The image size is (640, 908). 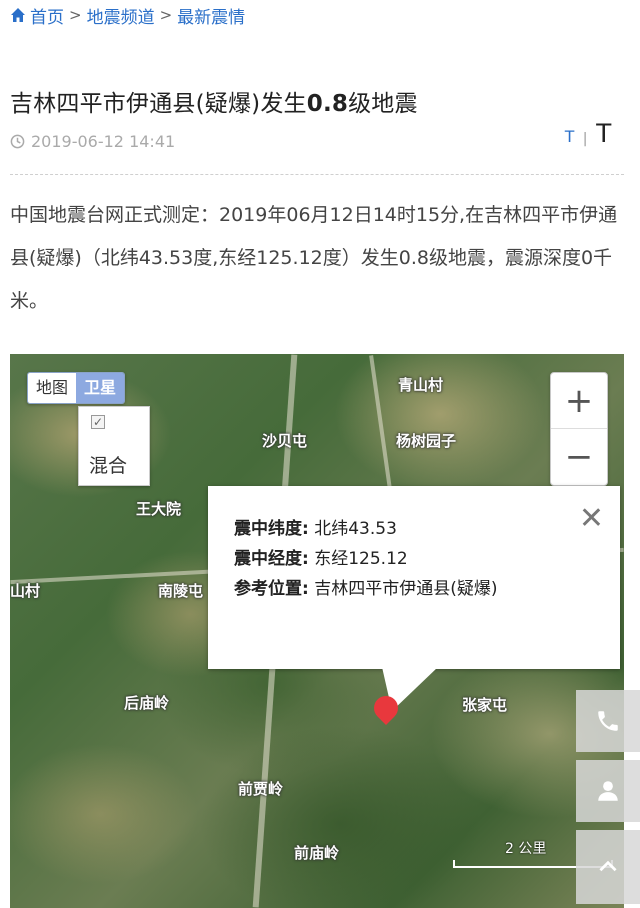 What do you see at coordinates (355, 529) in the screenshot?
I see `info-latitude-value: 北纬43.53` at bounding box center [355, 529].